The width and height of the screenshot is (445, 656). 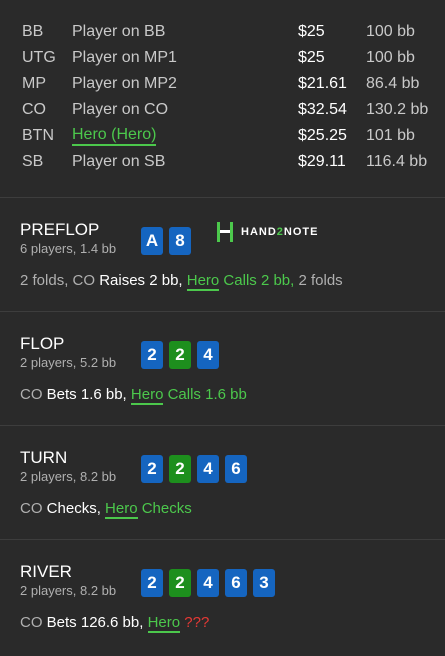 What do you see at coordinates (39, 57) in the screenshot?
I see `player-position: UTG` at bounding box center [39, 57].